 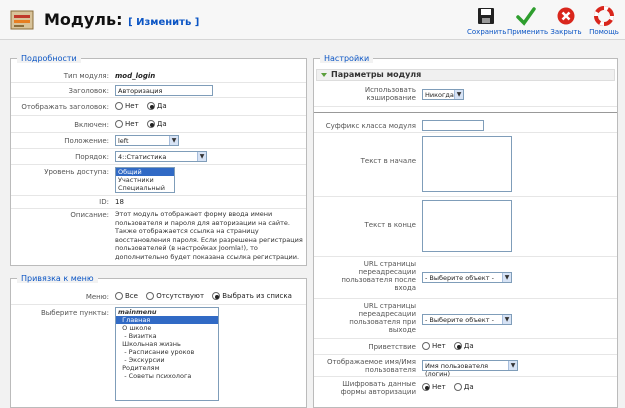 I want to click on title-row: Заголовок: Авторизация, so click(x=158, y=90).